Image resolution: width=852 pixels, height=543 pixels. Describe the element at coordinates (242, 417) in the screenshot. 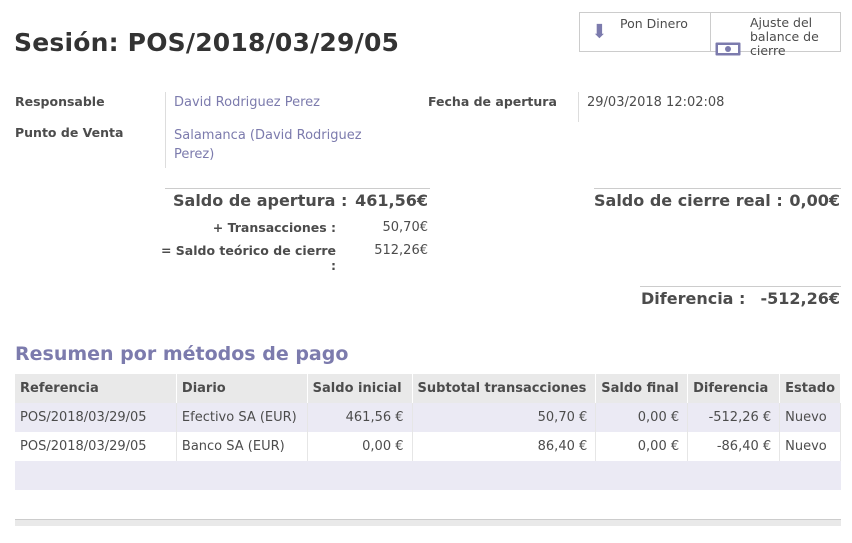

I see `cell-journal: Efectivo SA (EUR)` at that location.